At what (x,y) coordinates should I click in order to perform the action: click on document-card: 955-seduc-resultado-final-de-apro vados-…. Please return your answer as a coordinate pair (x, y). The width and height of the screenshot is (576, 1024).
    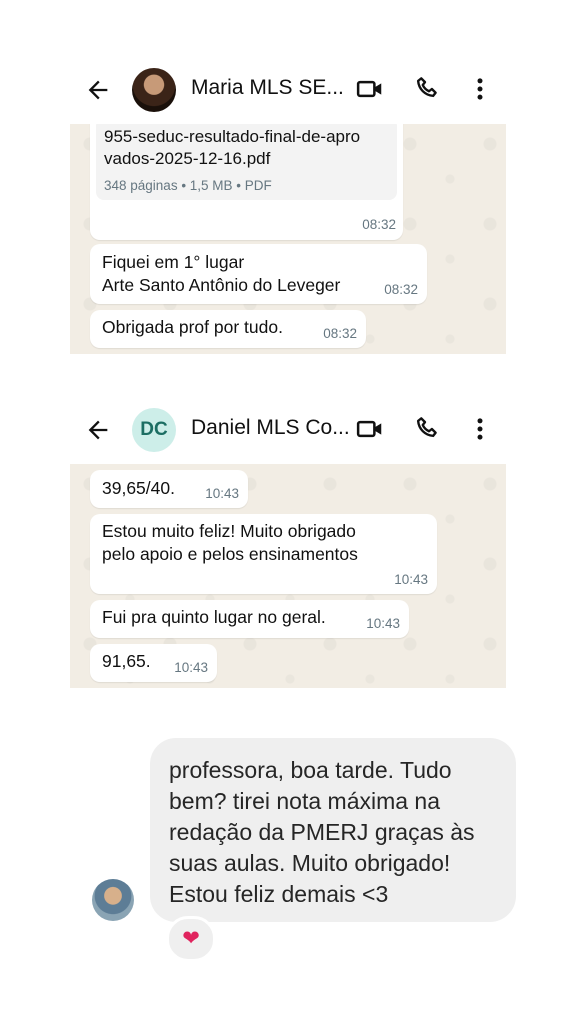
    Looking at the image, I should click on (246, 162).